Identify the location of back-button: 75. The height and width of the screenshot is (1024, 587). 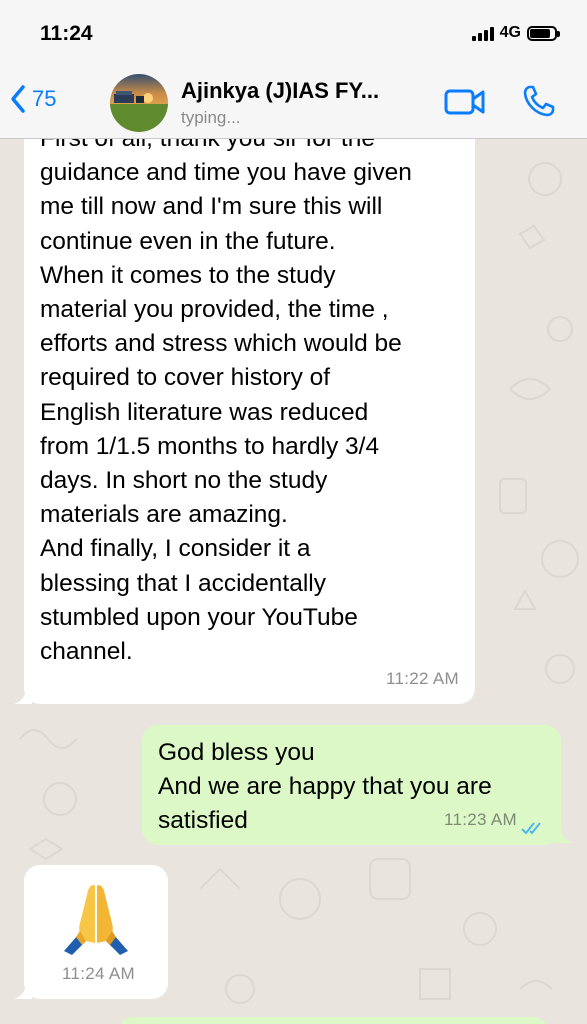
(33, 99).